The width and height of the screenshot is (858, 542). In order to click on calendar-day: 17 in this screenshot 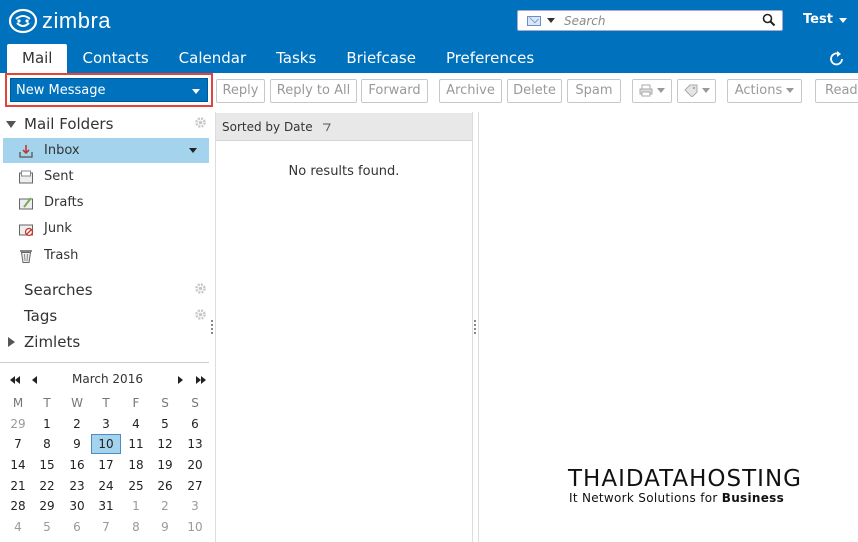, I will do `click(106, 465)`.